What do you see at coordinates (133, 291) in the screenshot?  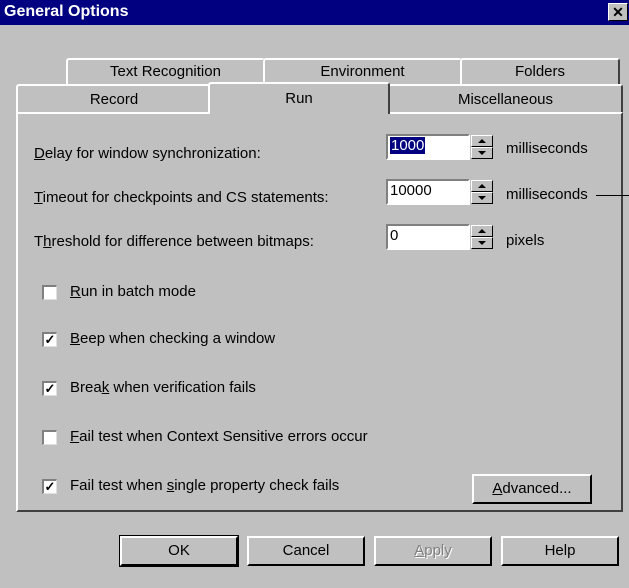 I see `batch-mode-label: Run in batch mode` at bounding box center [133, 291].